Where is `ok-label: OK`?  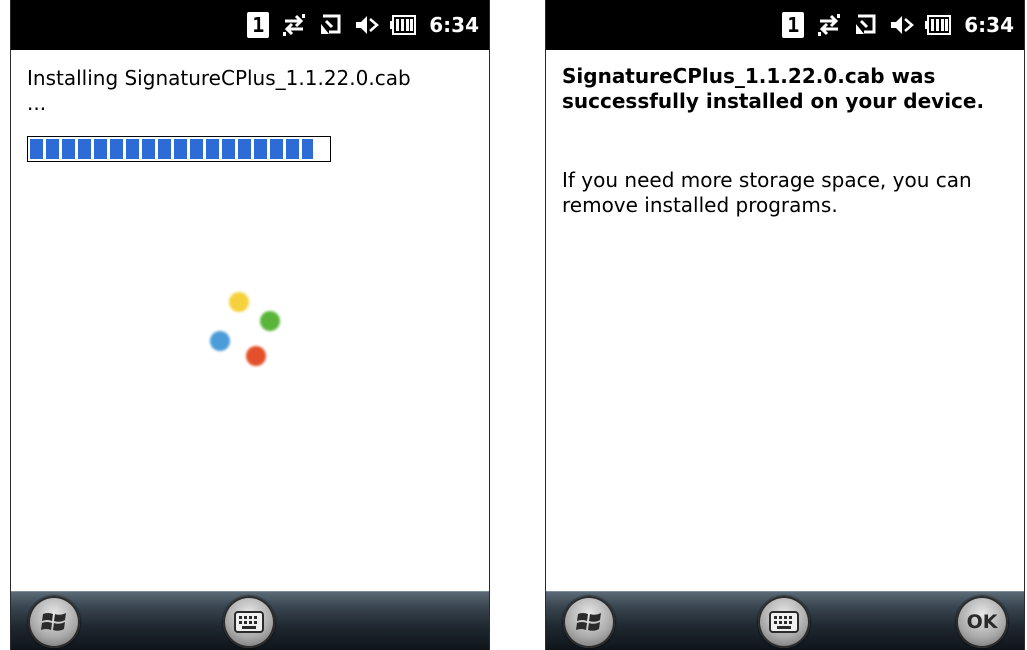 ok-label: OK is located at coordinates (982, 622).